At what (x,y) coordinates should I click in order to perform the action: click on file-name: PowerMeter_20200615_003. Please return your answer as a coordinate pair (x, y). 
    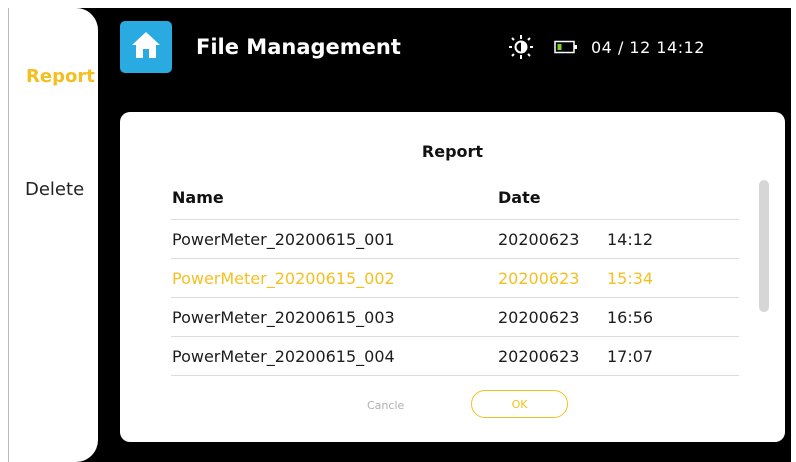
    Looking at the image, I should click on (283, 317).